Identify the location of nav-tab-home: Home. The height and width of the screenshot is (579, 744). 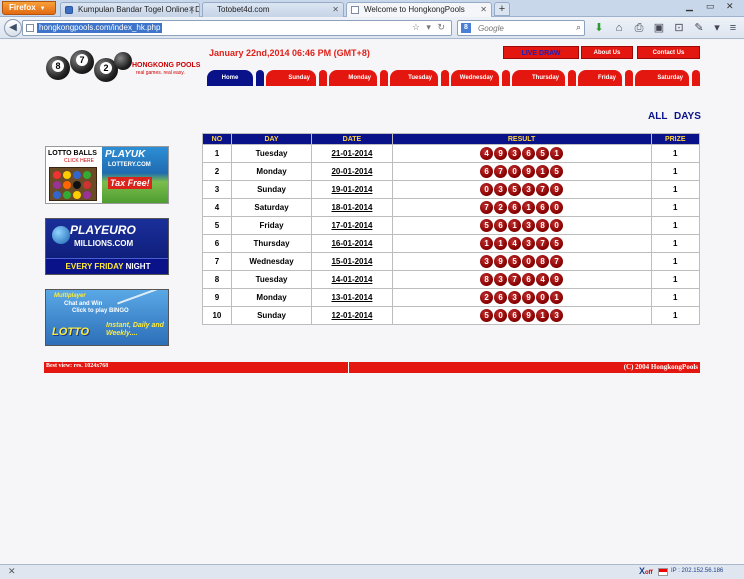
(230, 78).